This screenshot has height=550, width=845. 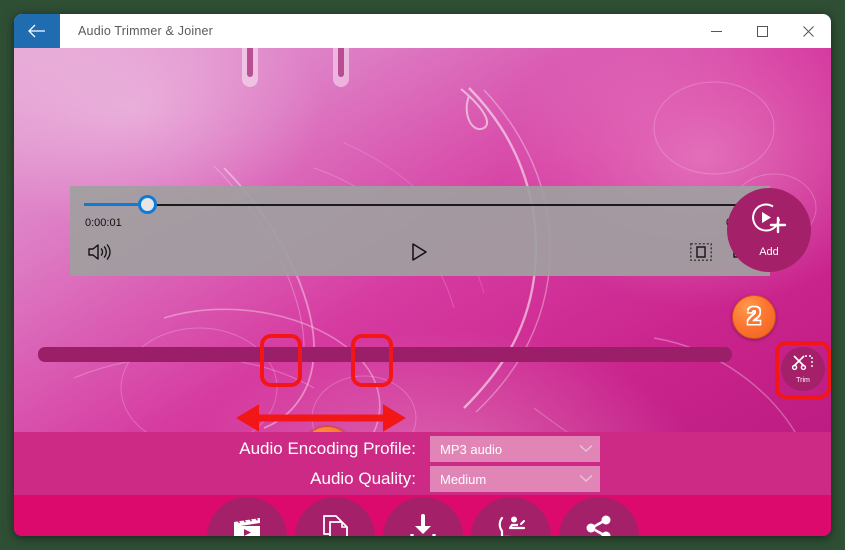 I want to click on clapperboard-icon, so click(x=247, y=524).